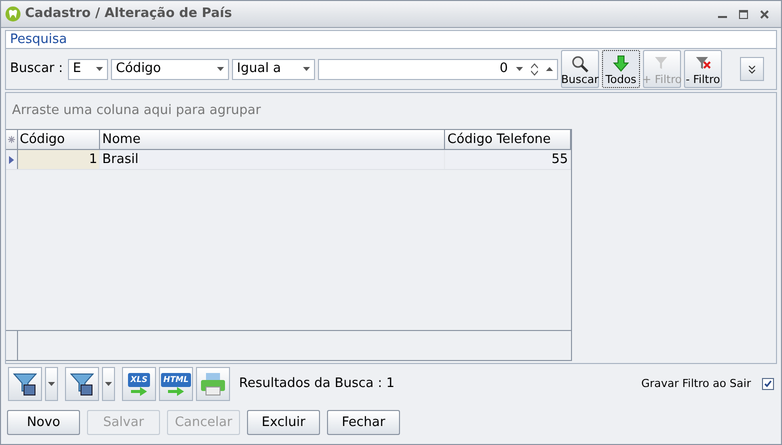 The image size is (782, 445). I want to click on results-count: Resultados da Busca : 1, so click(317, 384).